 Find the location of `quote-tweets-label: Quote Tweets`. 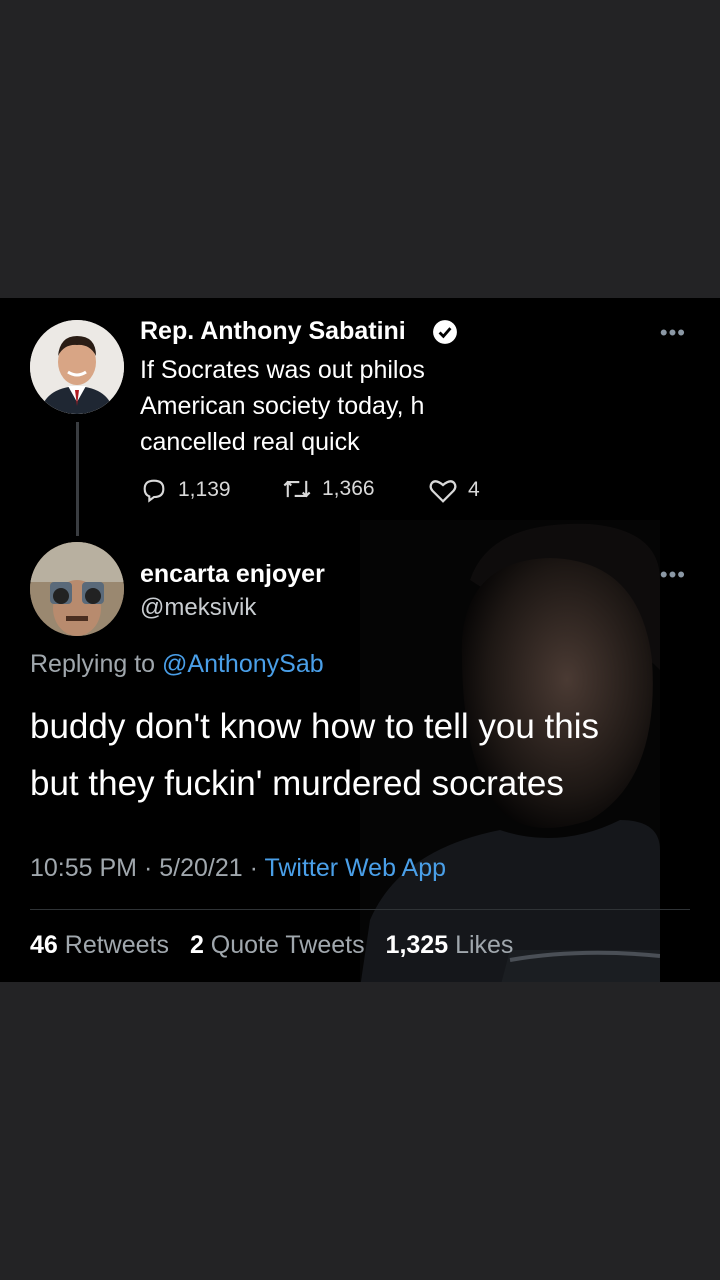

quote-tweets-label: Quote Tweets is located at coordinates (287, 945).